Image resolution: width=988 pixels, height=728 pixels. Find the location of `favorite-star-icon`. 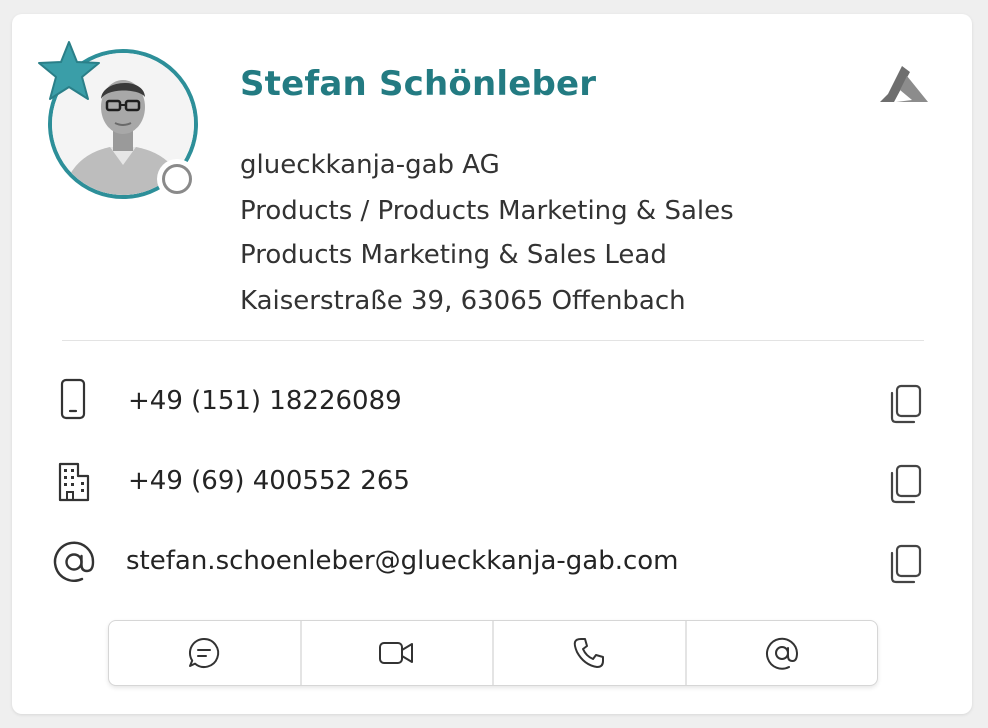

favorite-star-icon is located at coordinates (69, 71).